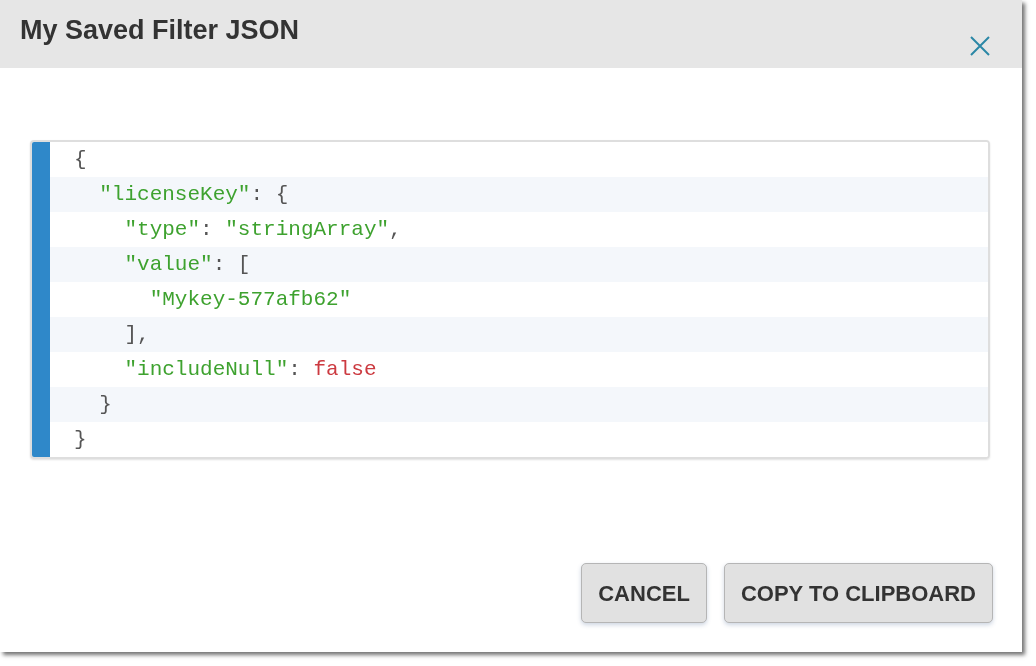 This screenshot has height=666, width=1036. Describe the element at coordinates (80, 159) in the screenshot. I see `code-line: {` at that location.